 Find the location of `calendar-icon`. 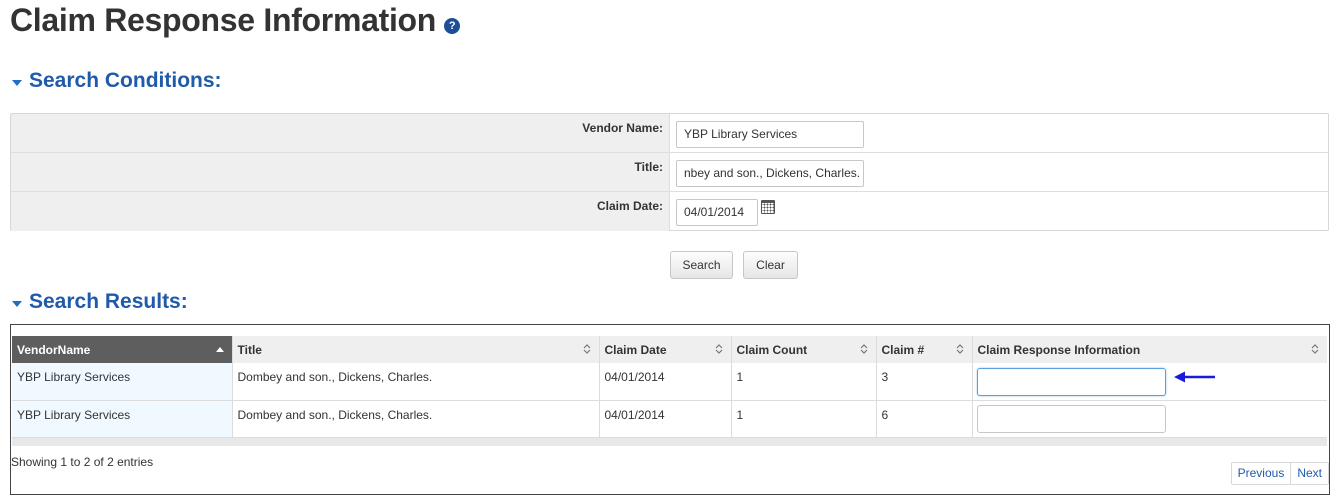

calendar-icon is located at coordinates (768, 207).